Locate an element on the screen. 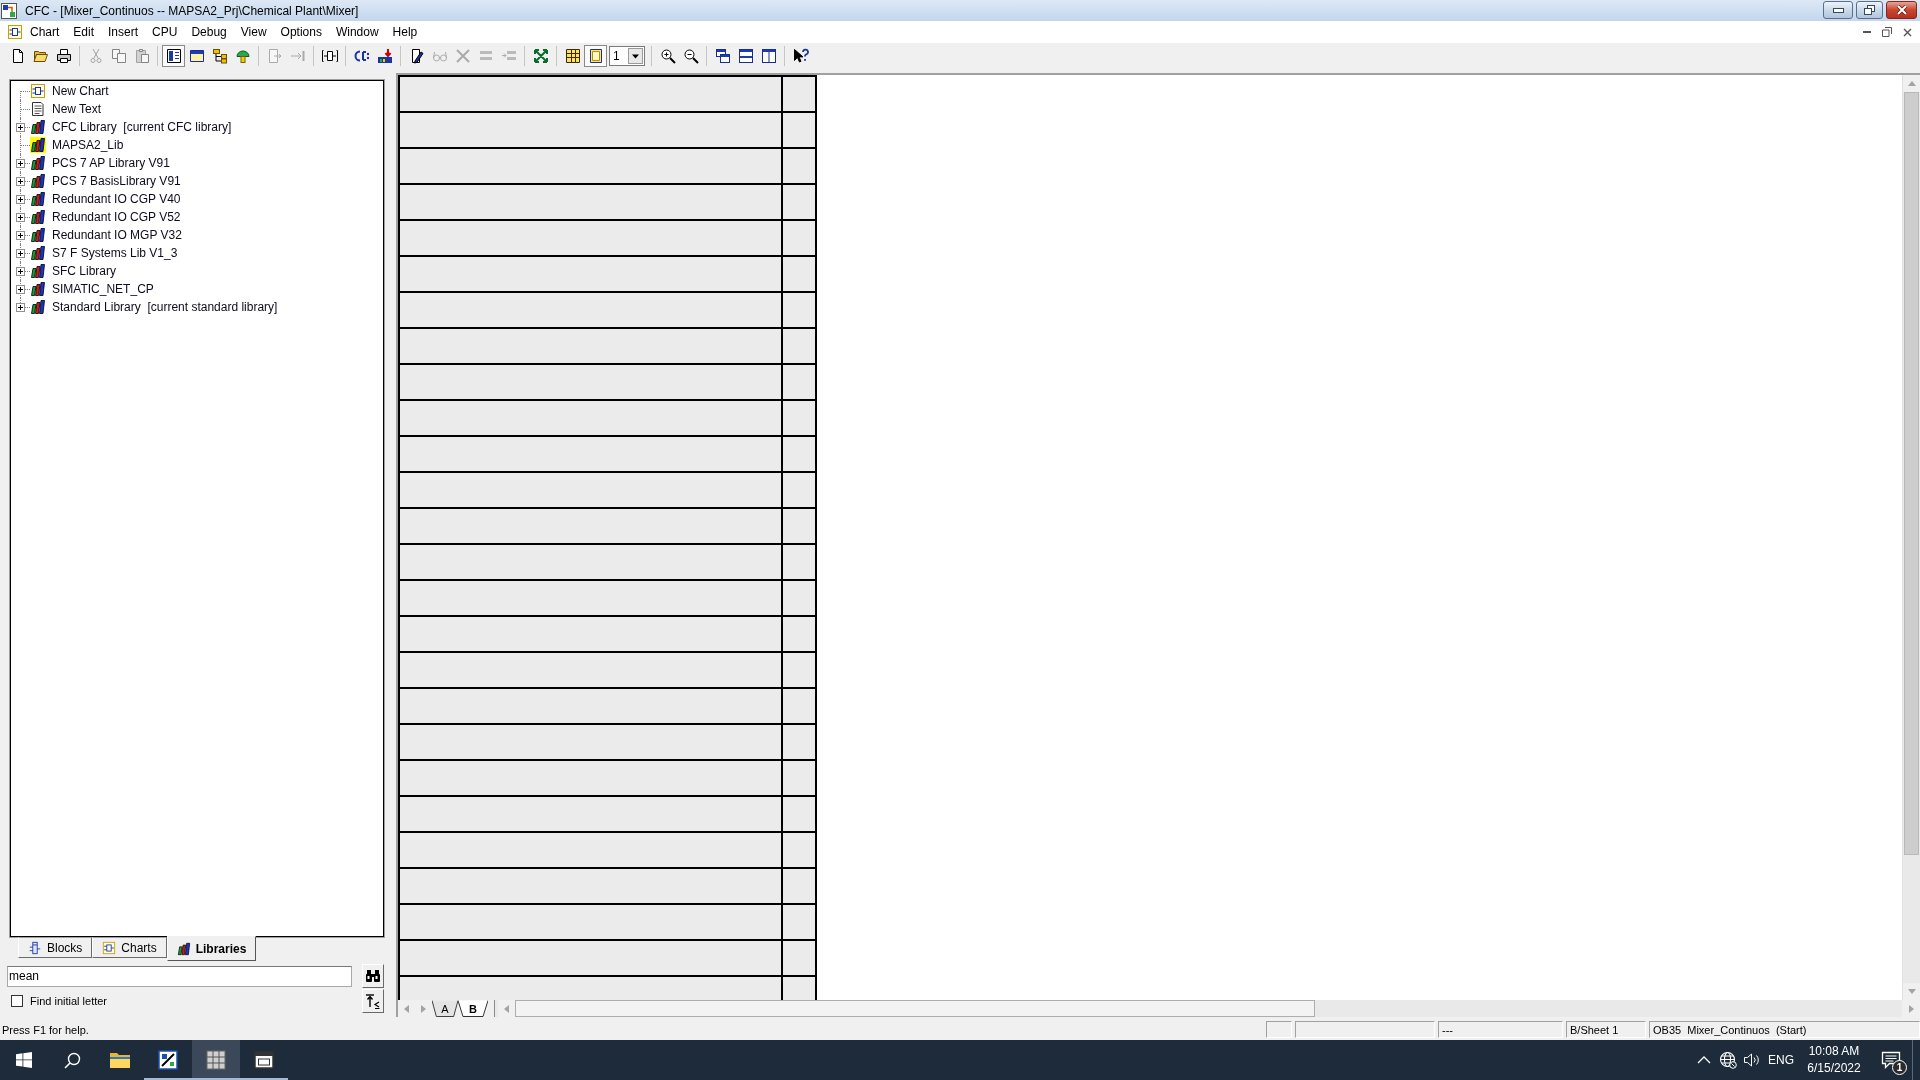  tree-item: MAPSA2_Lib is located at coordinates (88, 145).